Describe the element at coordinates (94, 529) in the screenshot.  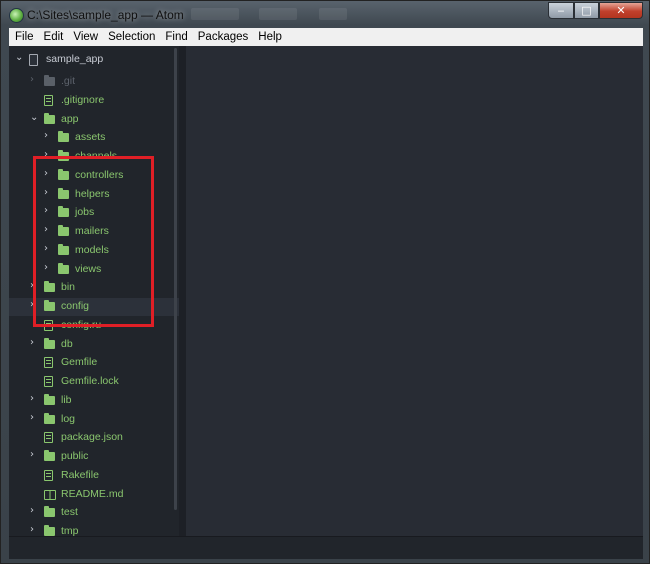
I see `tree-folder: › tmp` at that location.